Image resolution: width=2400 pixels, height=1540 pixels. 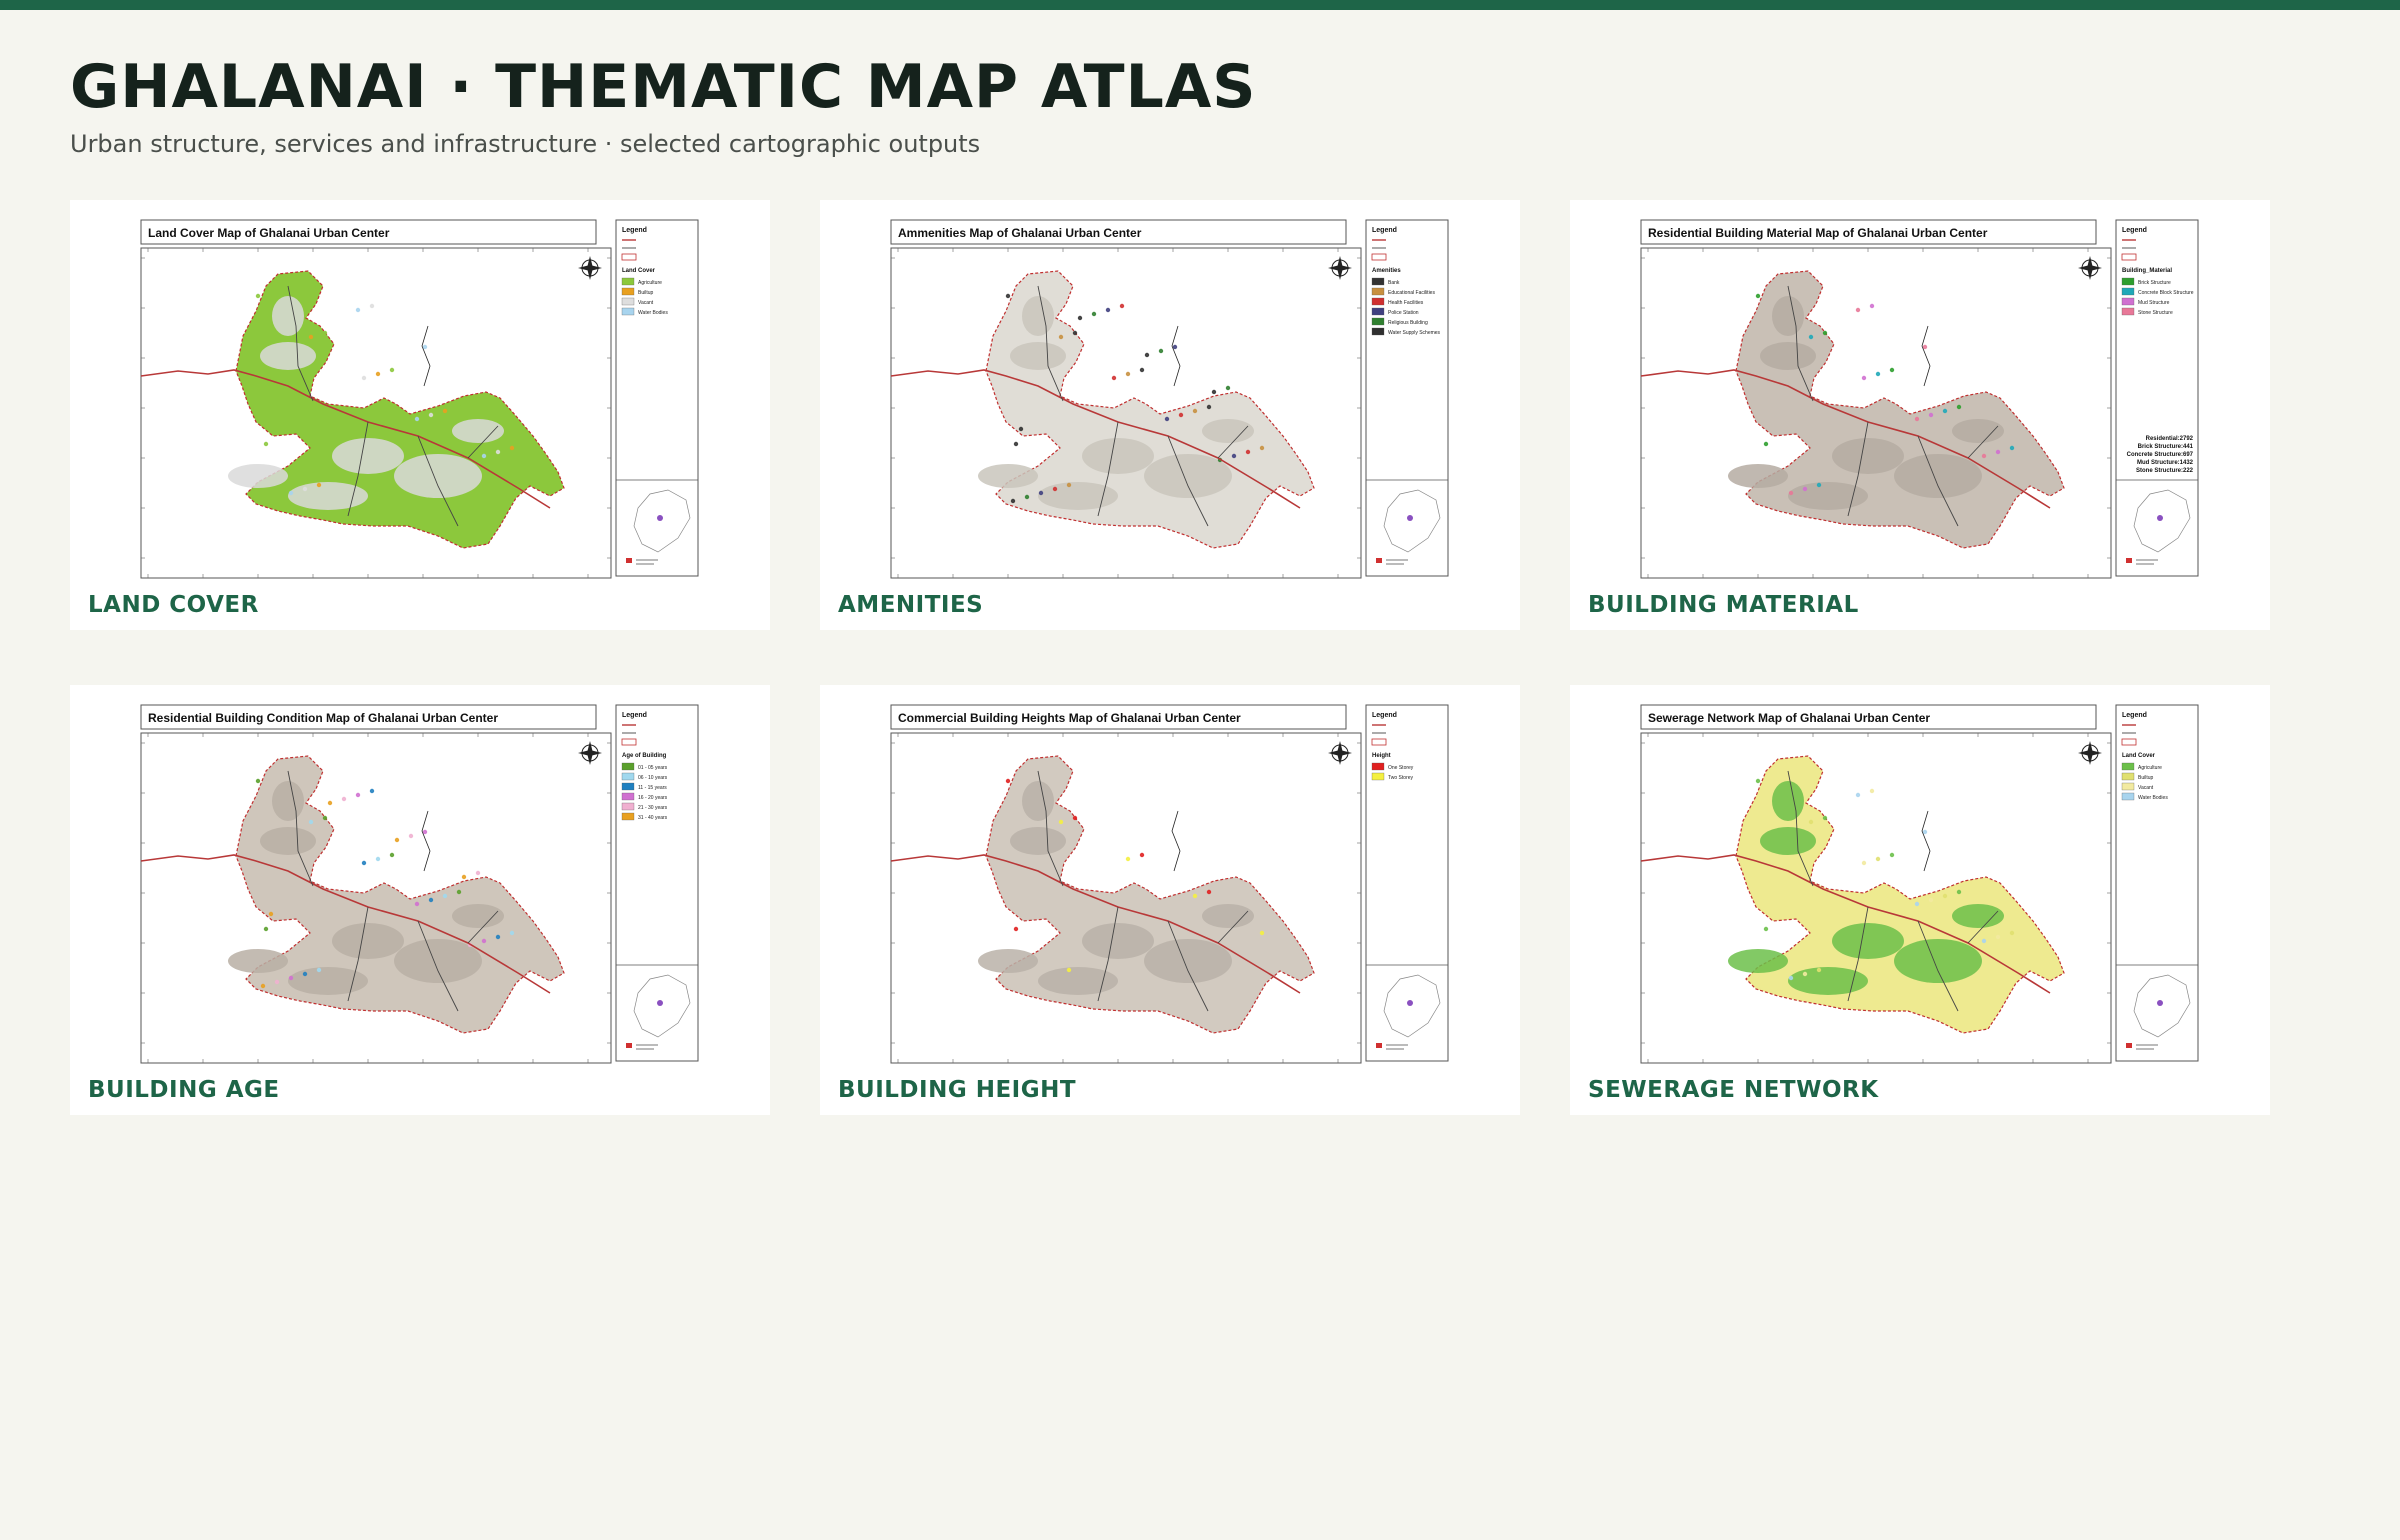 What do you see at coordinates (2160, 455) in the screenshot?
I see `stat-line: Concrete Structure:697` at bounding box center [2160, 455].